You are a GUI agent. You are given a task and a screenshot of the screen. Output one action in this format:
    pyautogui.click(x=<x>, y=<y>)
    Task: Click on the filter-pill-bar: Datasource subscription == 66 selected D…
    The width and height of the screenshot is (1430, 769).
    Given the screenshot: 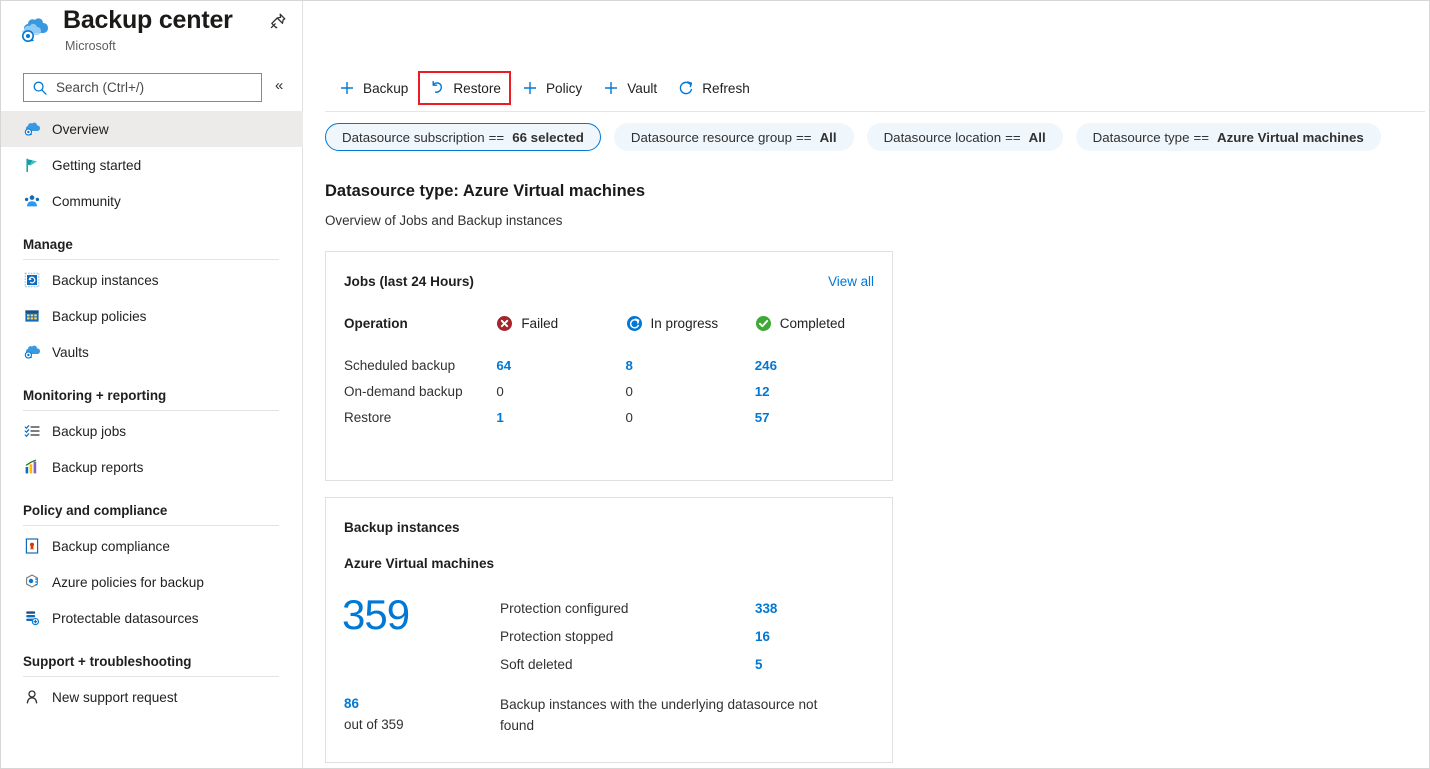 What is the action you would take?
    pyautogui.click(x=853, y=137)
    